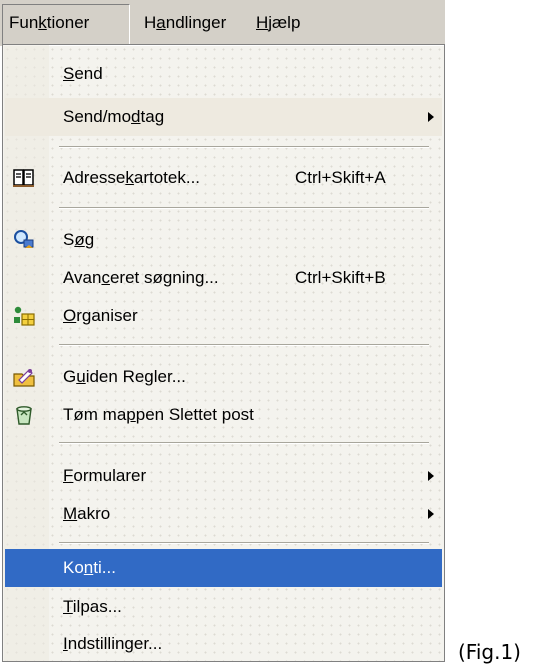 The height and width of the screenshot is (667, 560). I want to click on menu-label-mnemonic: a, so click(161, 22).